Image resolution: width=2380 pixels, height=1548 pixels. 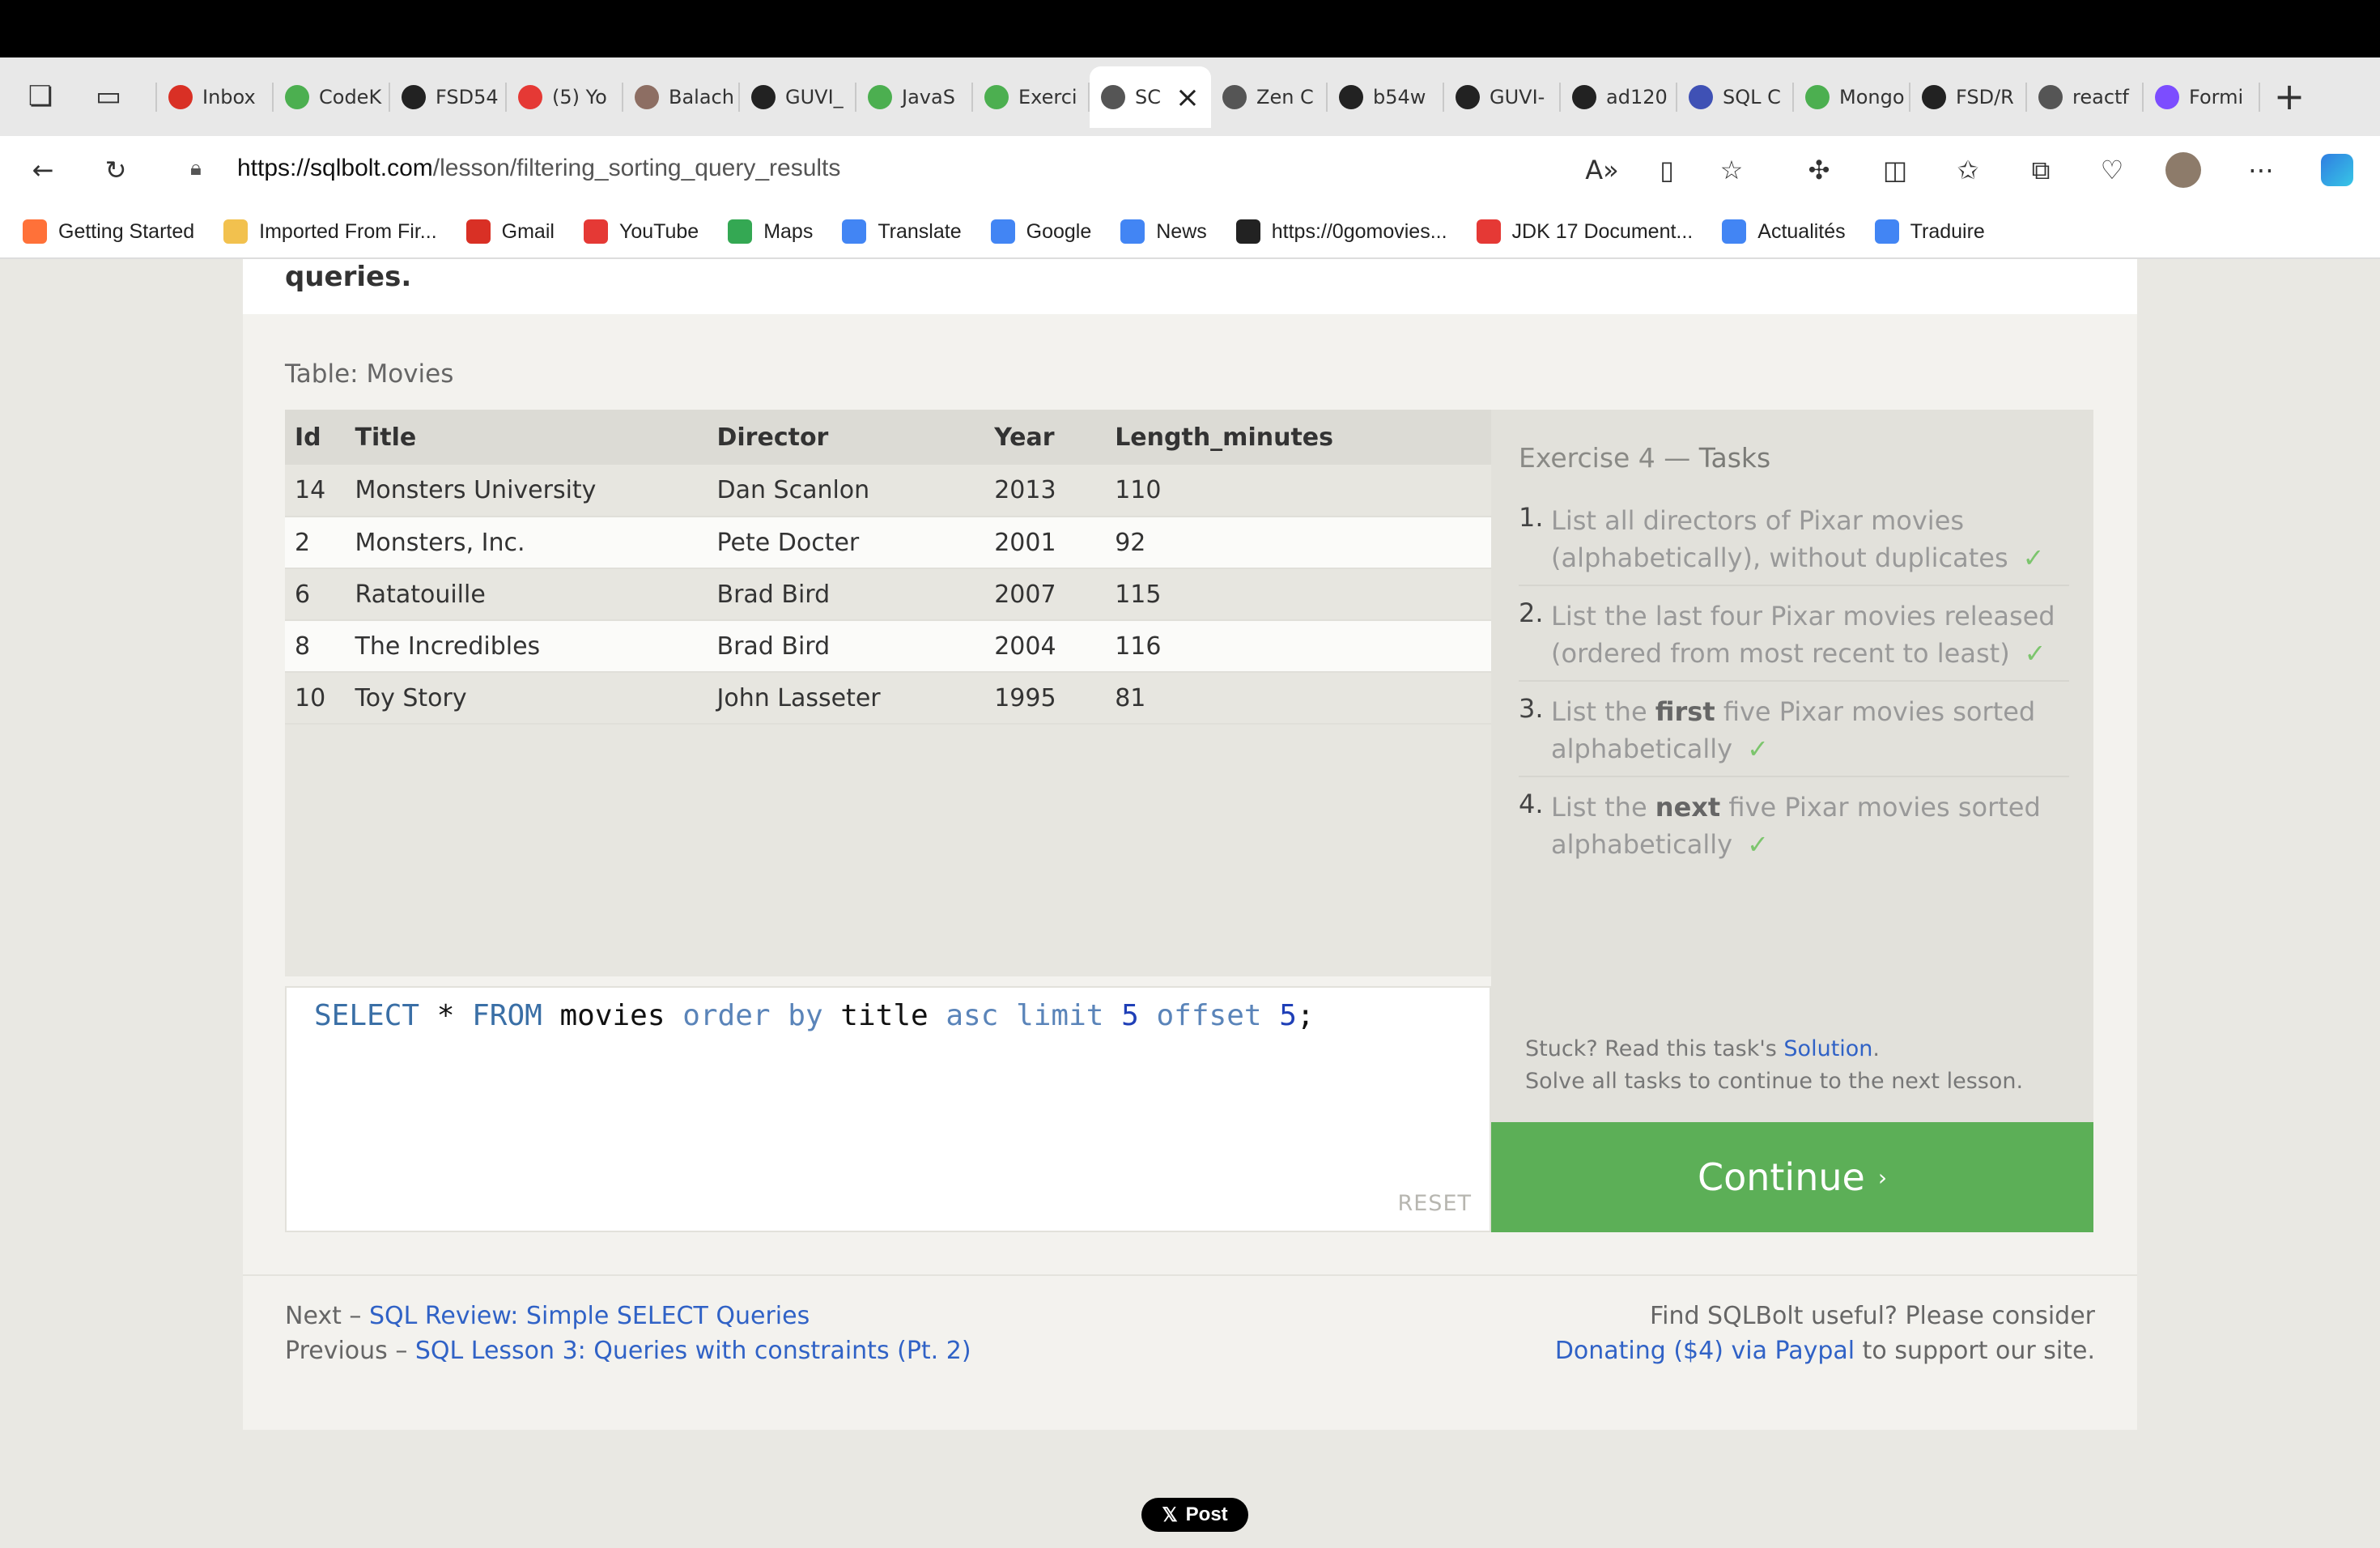 I want to click on stuck-prefix: Stuck? Read this task's, so click(x=1655, y=1048).